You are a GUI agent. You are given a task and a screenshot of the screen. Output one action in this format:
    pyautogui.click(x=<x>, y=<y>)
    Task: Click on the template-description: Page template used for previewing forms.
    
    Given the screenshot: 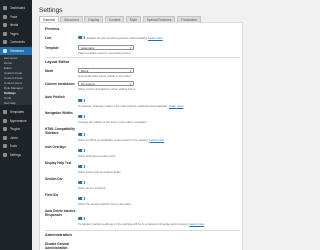 What is the action you would take?
    pyautogui.click(x=105, y=53)
    